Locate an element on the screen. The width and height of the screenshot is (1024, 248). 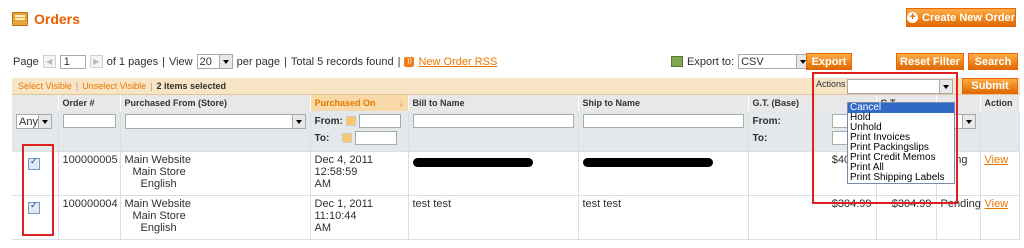
per-page-label: per page is located at coordinates (258, 61).